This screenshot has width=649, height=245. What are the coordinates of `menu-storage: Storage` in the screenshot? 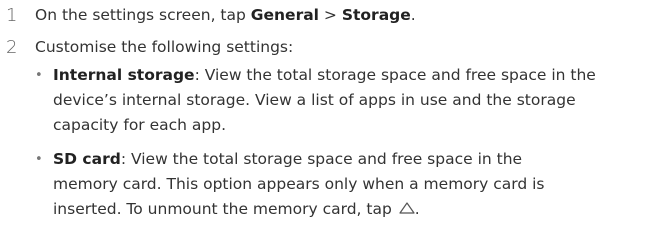 It's located at (376, 15).